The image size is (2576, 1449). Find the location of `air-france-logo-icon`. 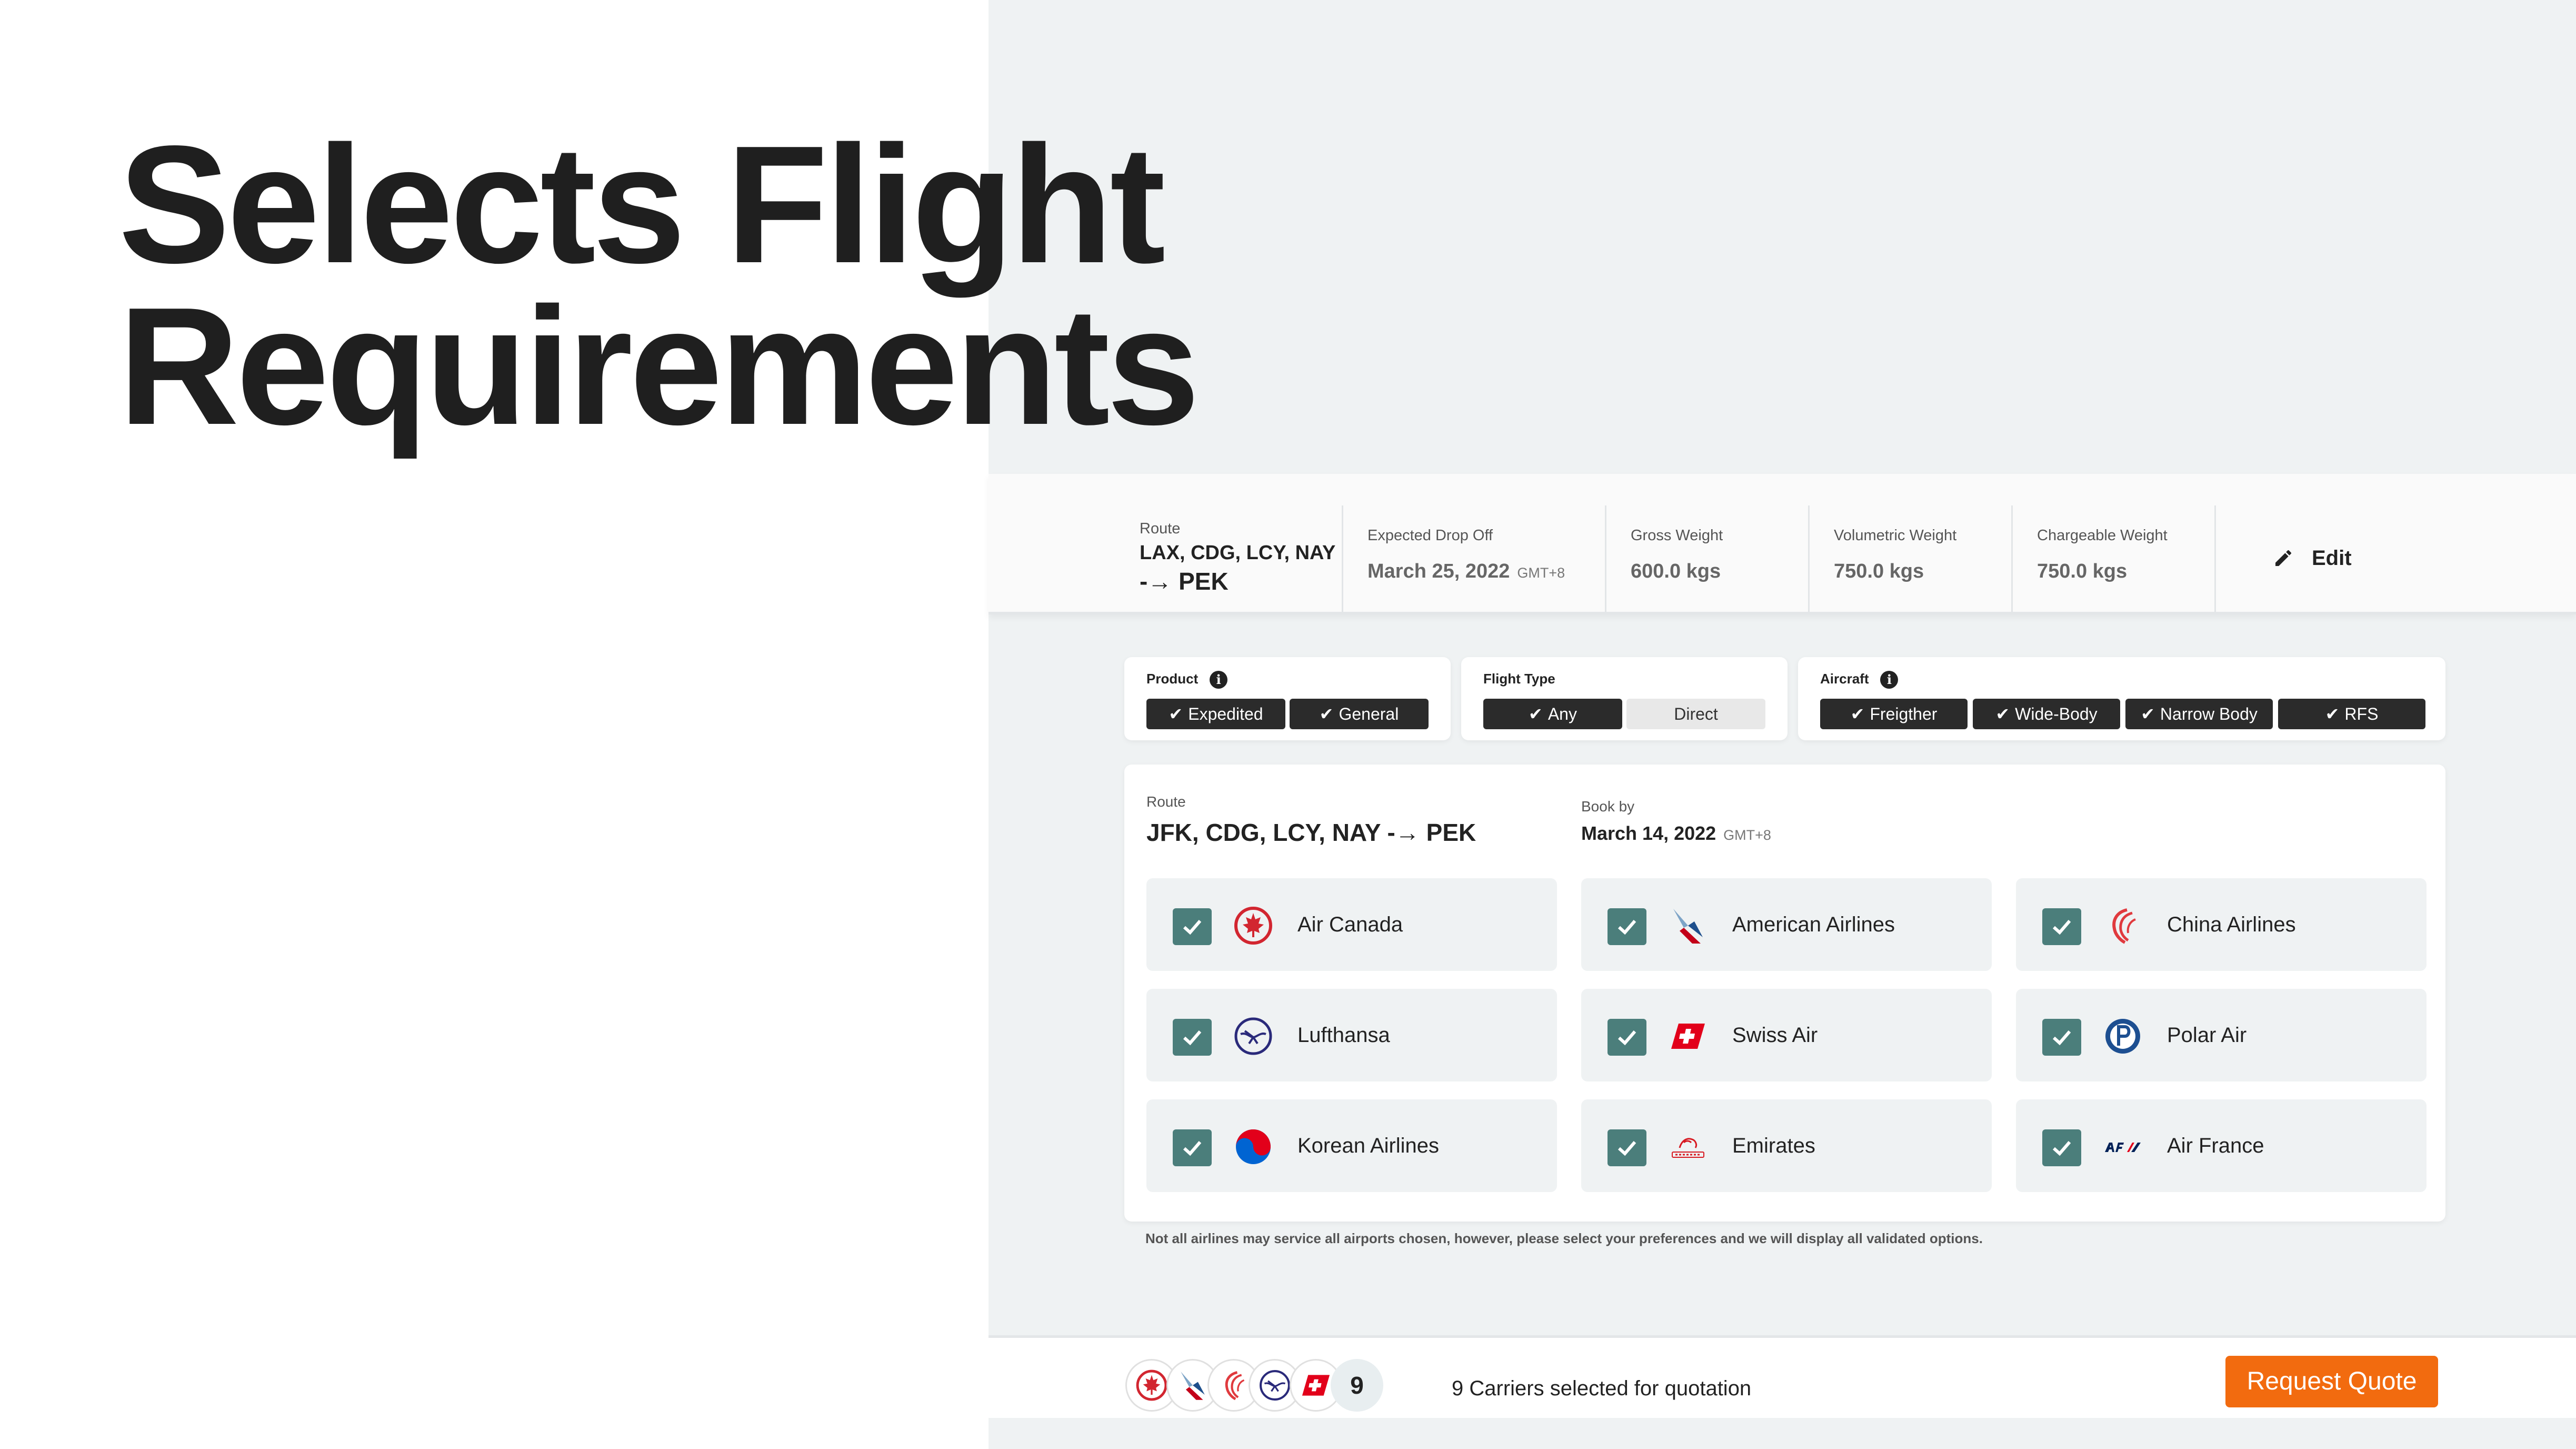

air-france-logo-icon is located at coordinates (2123, 1147).